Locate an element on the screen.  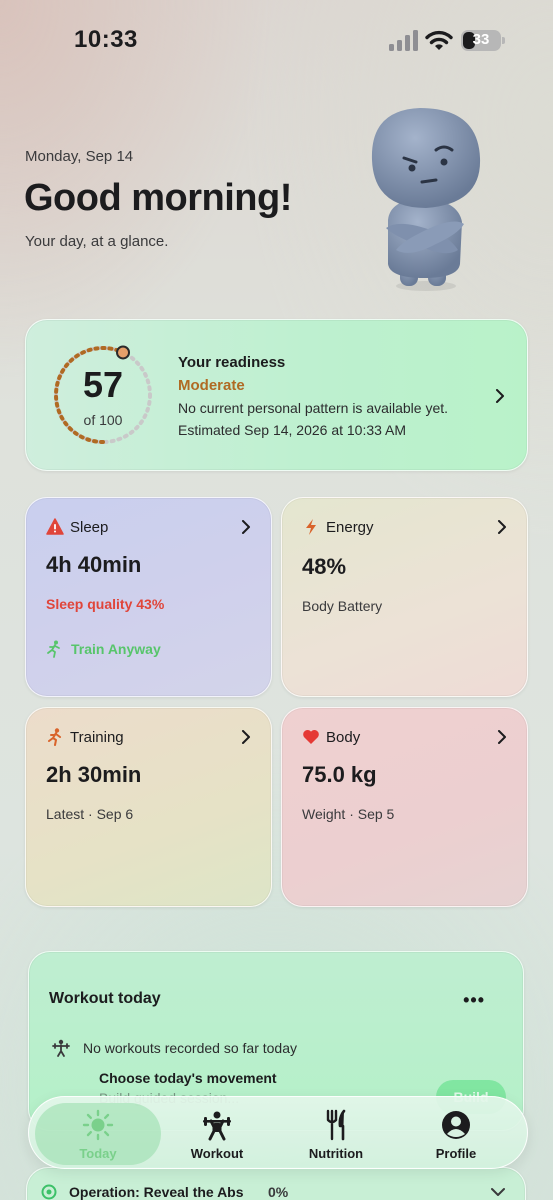
choose-movement-title: Choose today's movement is located at coordinates (188, 1078).